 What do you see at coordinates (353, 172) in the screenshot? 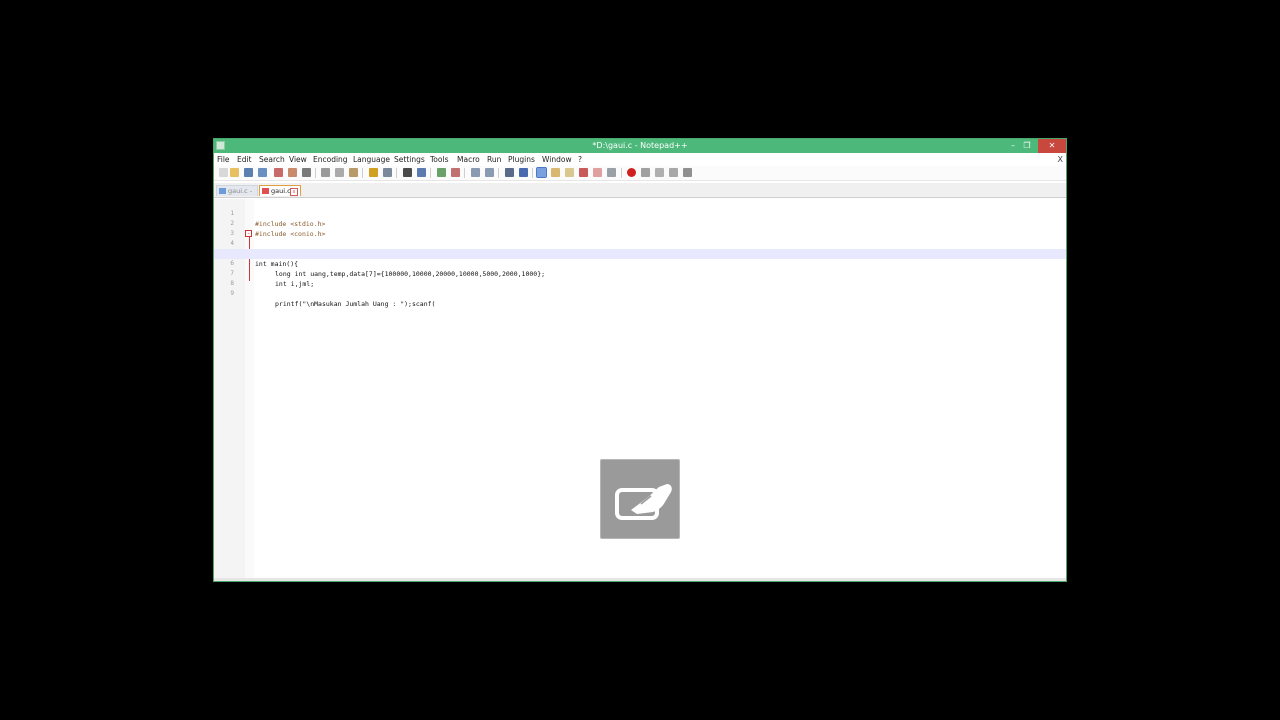
I see `paste-icon` at bounding box center [353, 172].